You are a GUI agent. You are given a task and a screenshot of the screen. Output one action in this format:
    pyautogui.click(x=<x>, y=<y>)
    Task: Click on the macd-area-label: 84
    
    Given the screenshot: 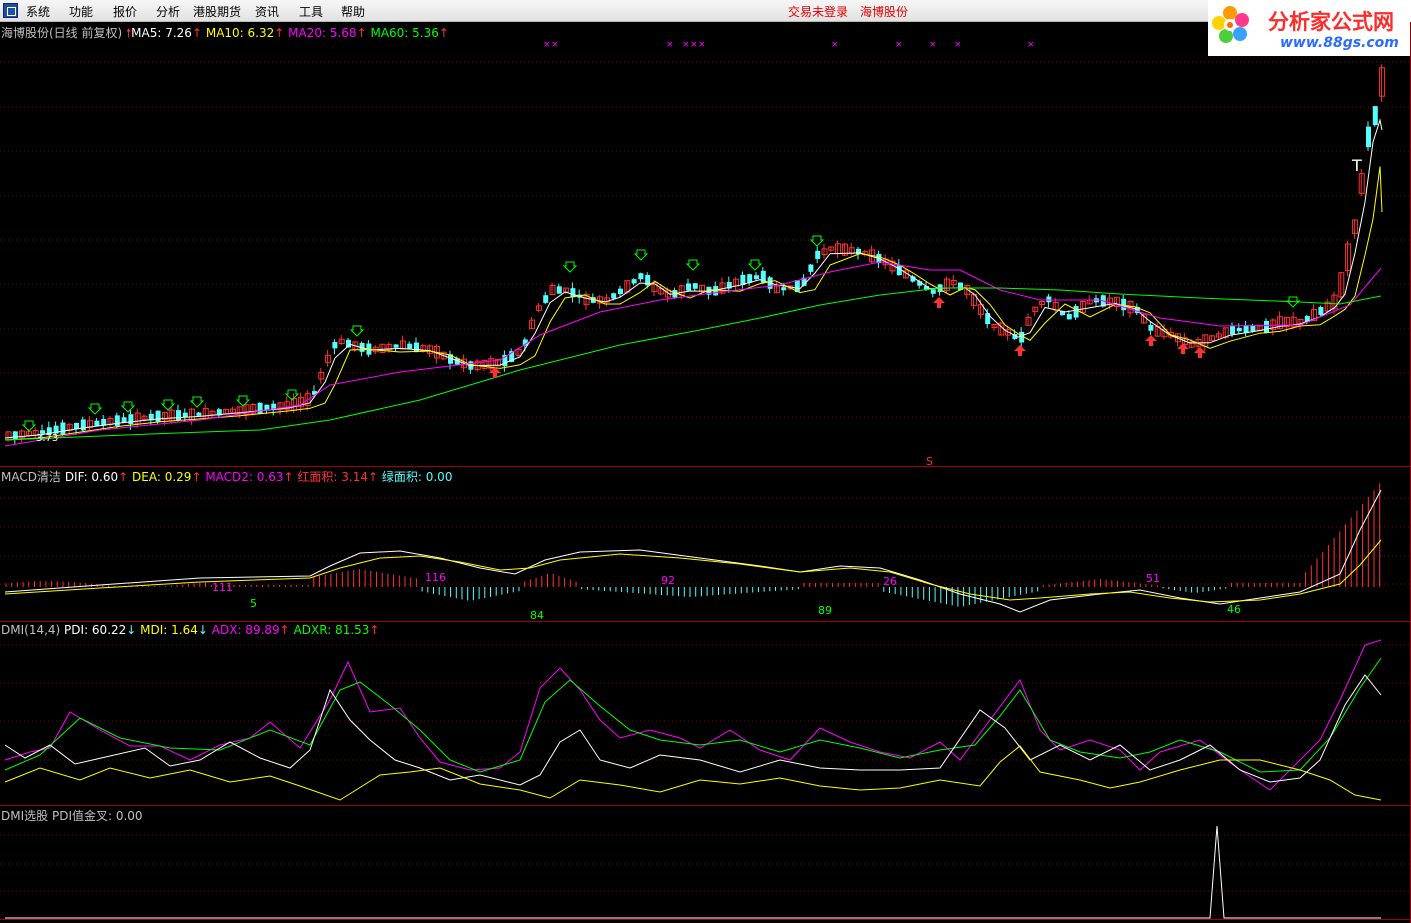 What is the action you would take?
    pyautogui.click(x=537, y=615)
    